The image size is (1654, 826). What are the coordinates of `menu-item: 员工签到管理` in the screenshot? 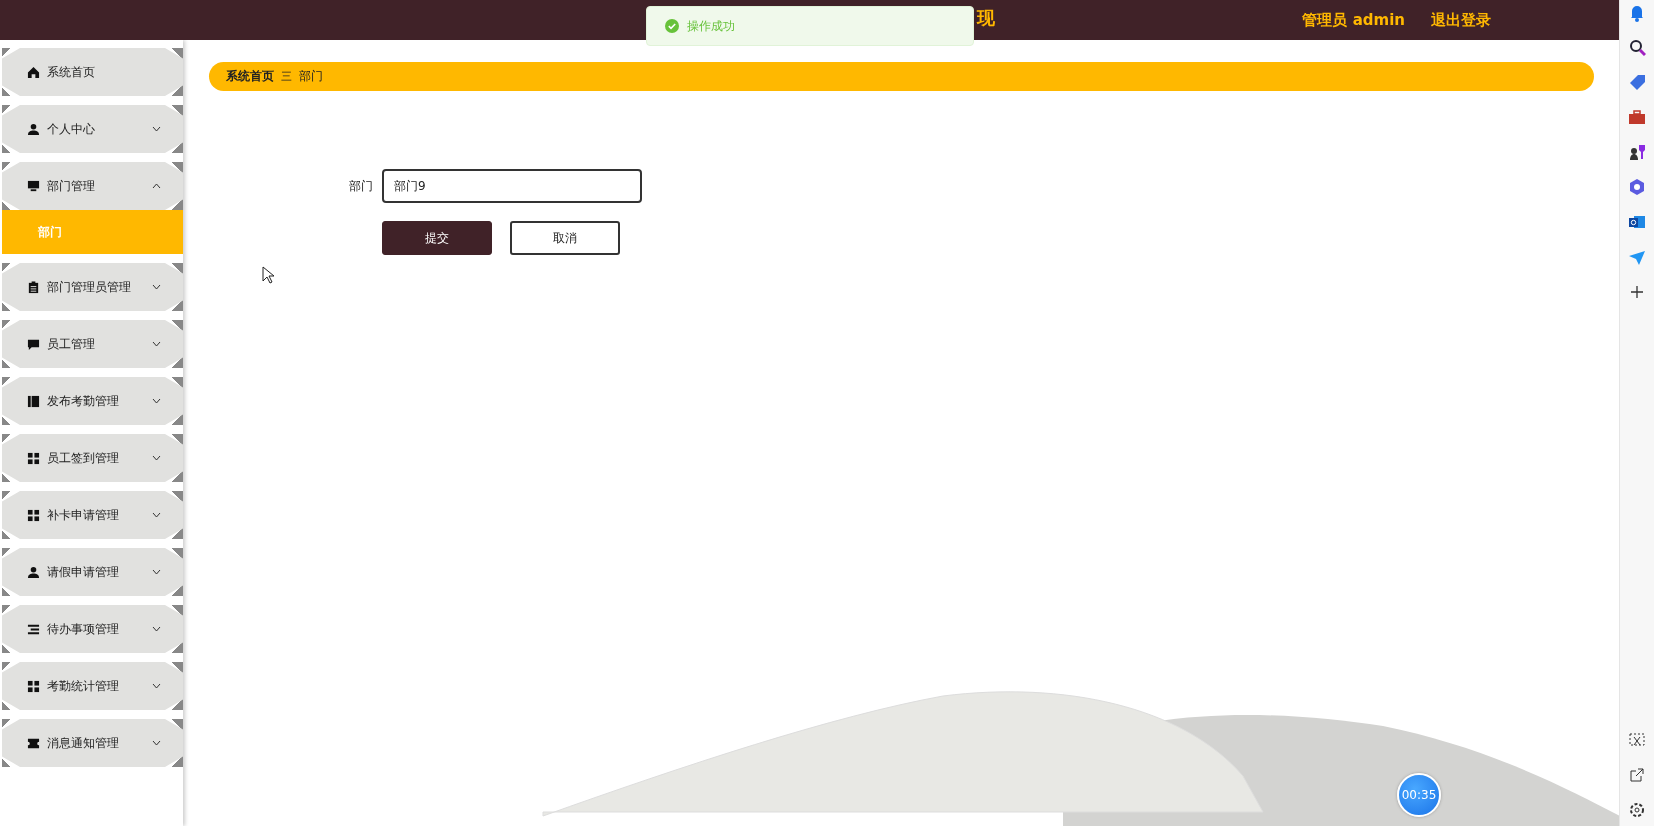 It's located at (92, 458).